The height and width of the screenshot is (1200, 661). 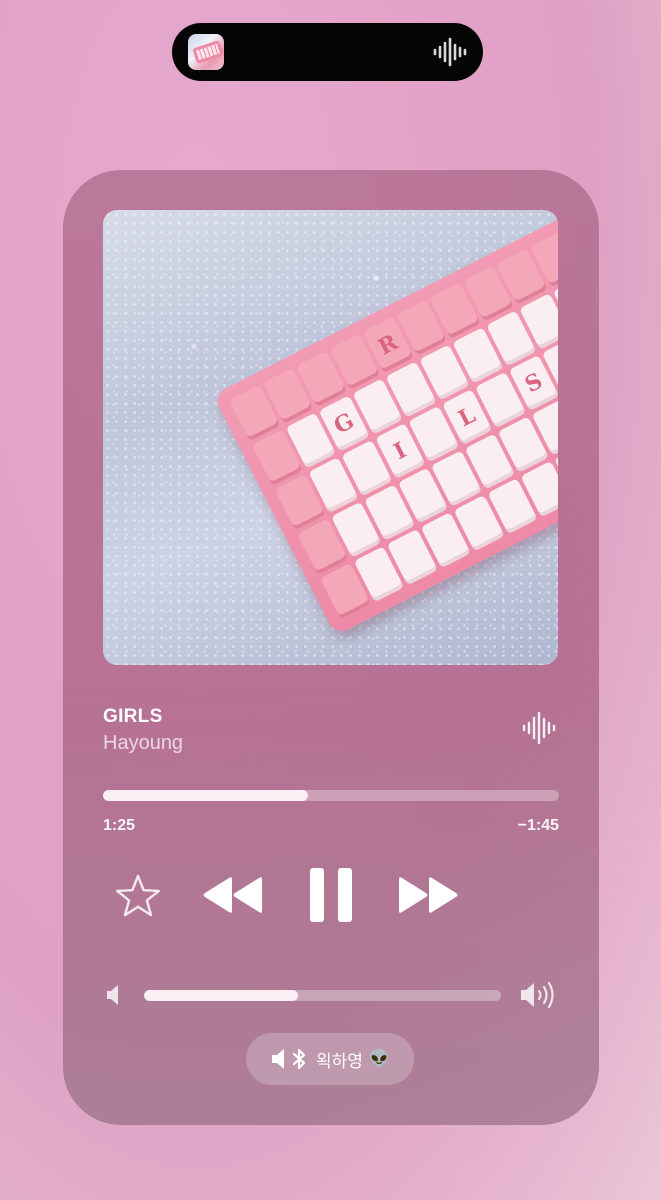 What do you see at coordinates (428, 895) in the screenshot?
I see `fast-forward-icon` at bounding box center [428, 895].